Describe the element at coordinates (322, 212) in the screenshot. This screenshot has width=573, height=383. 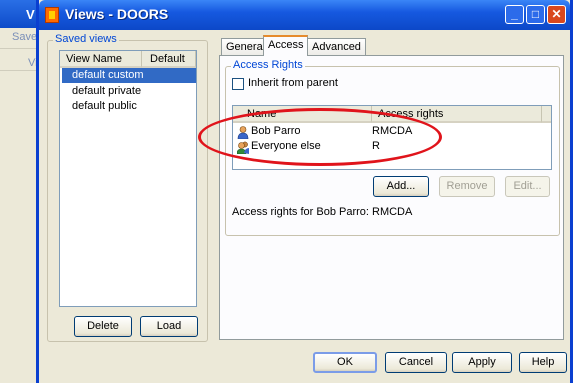
I see `access-rights-status: Access rights for Bob Parro: RMCDA` at that location.